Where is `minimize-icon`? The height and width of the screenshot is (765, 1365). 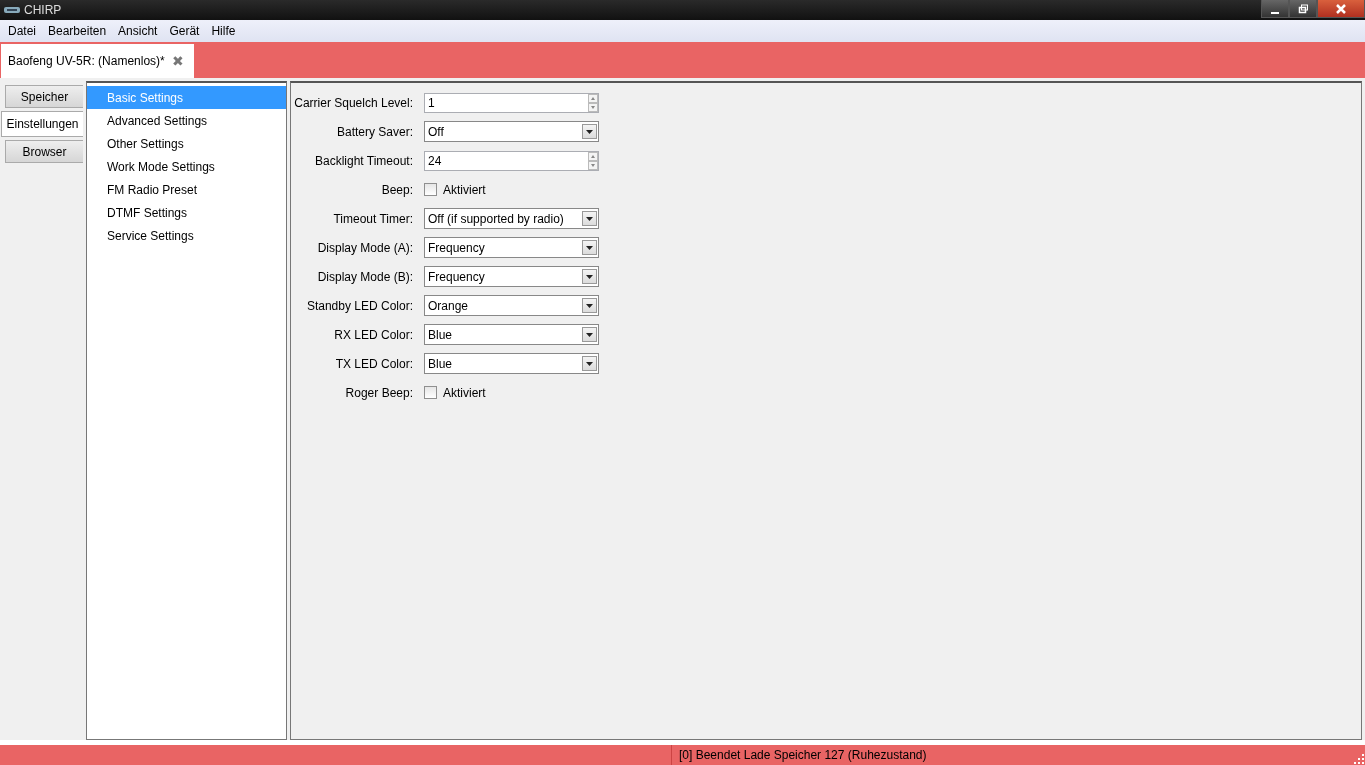 minimize-icon is located at coordinates (1275, 12).